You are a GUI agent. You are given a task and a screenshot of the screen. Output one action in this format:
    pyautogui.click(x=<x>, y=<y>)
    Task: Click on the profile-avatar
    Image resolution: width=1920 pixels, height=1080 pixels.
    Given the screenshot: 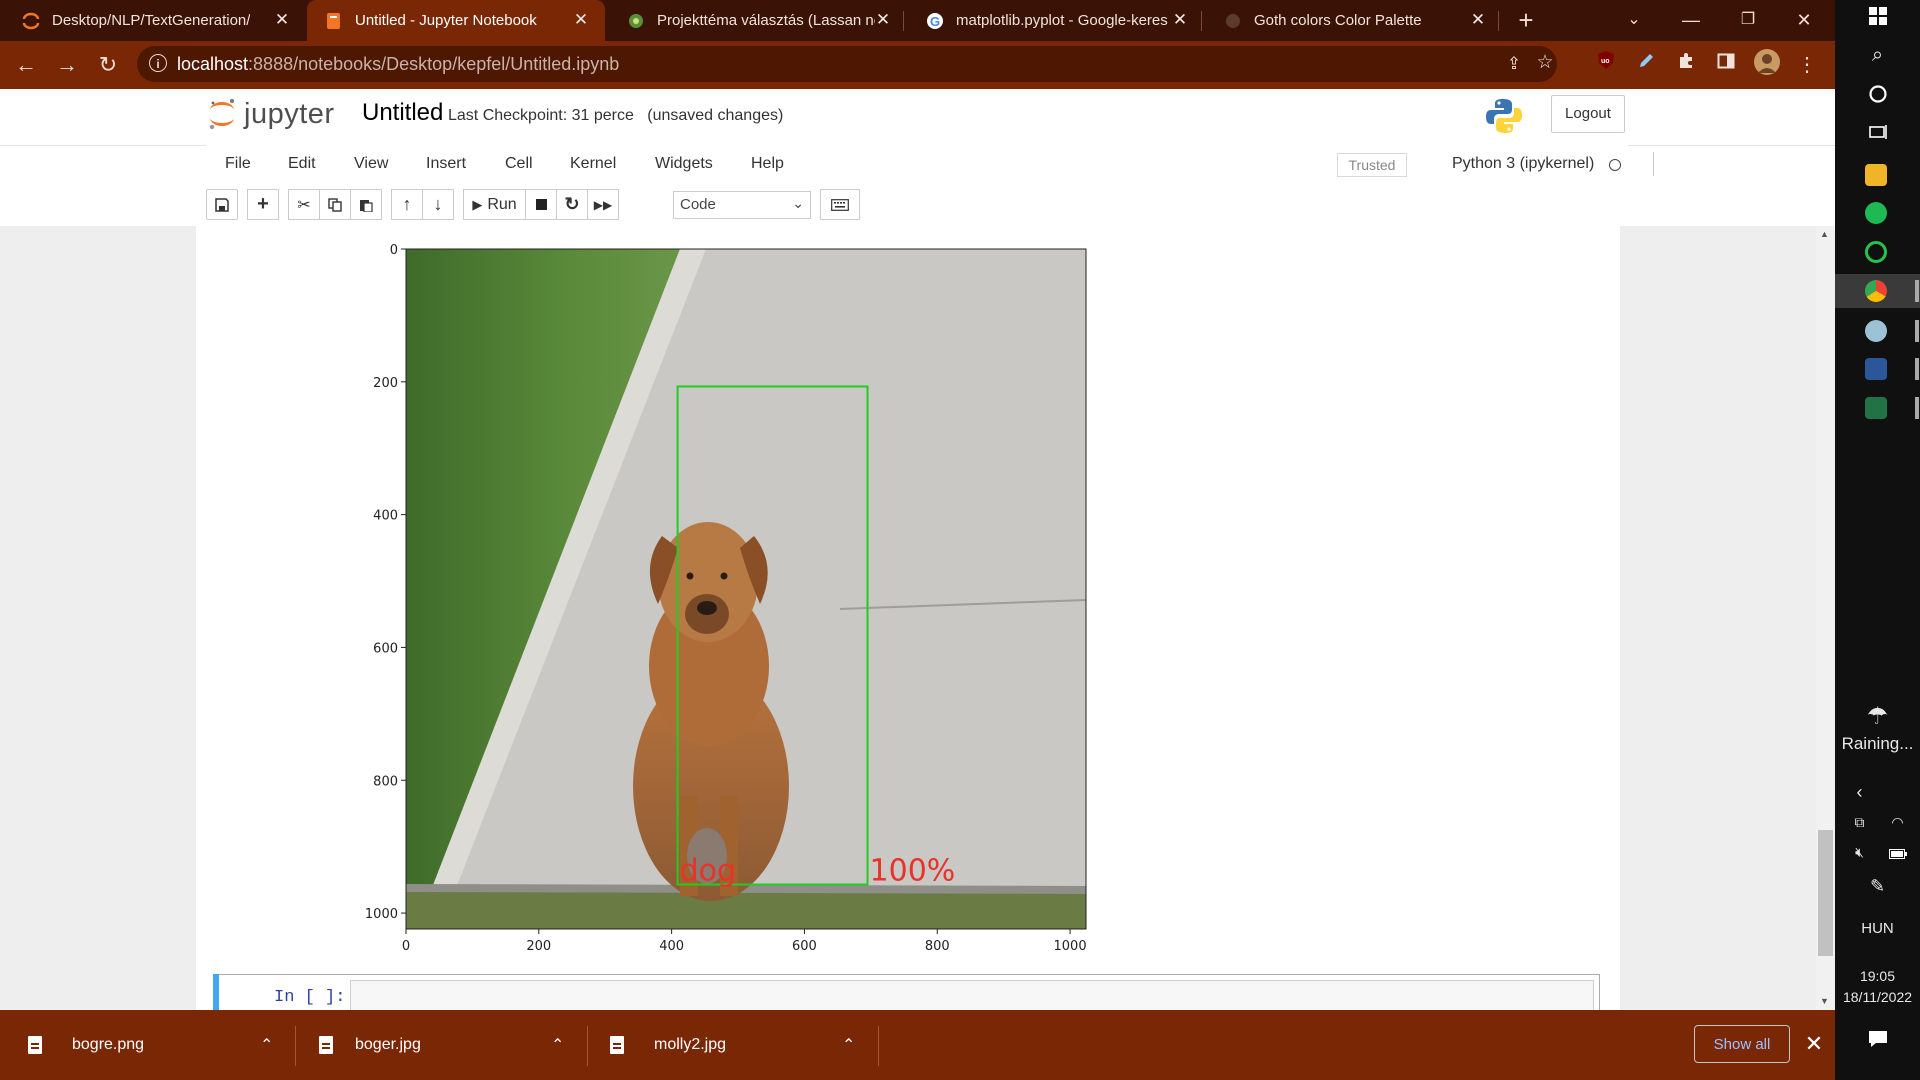 What is the action you would take?
    pyautogui.click(x=1767, y=65)
    